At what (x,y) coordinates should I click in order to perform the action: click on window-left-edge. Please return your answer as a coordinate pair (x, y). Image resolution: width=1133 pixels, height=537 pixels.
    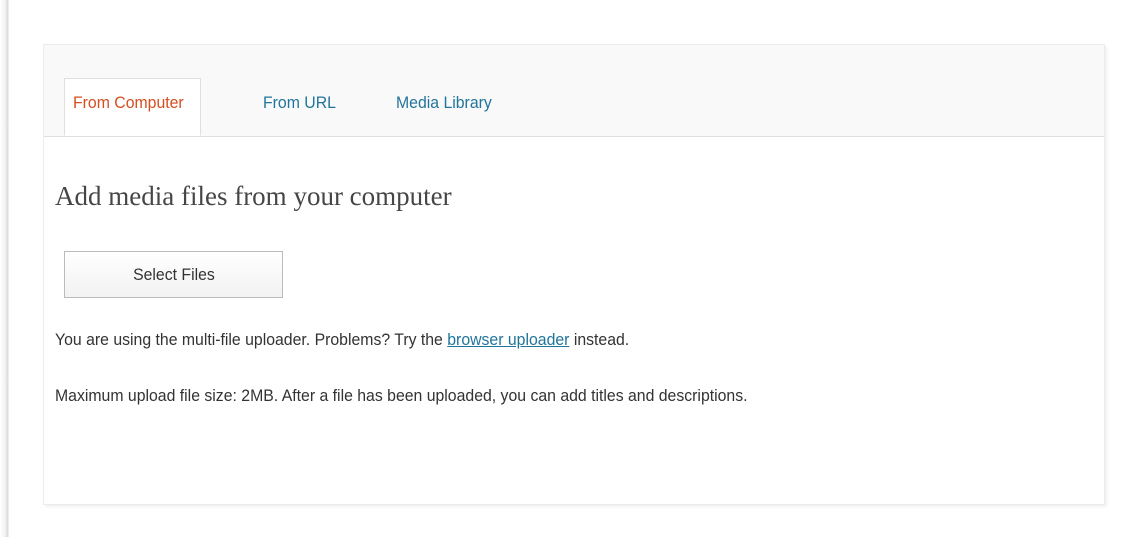
    Looking at the image, I should click on (4, 268).